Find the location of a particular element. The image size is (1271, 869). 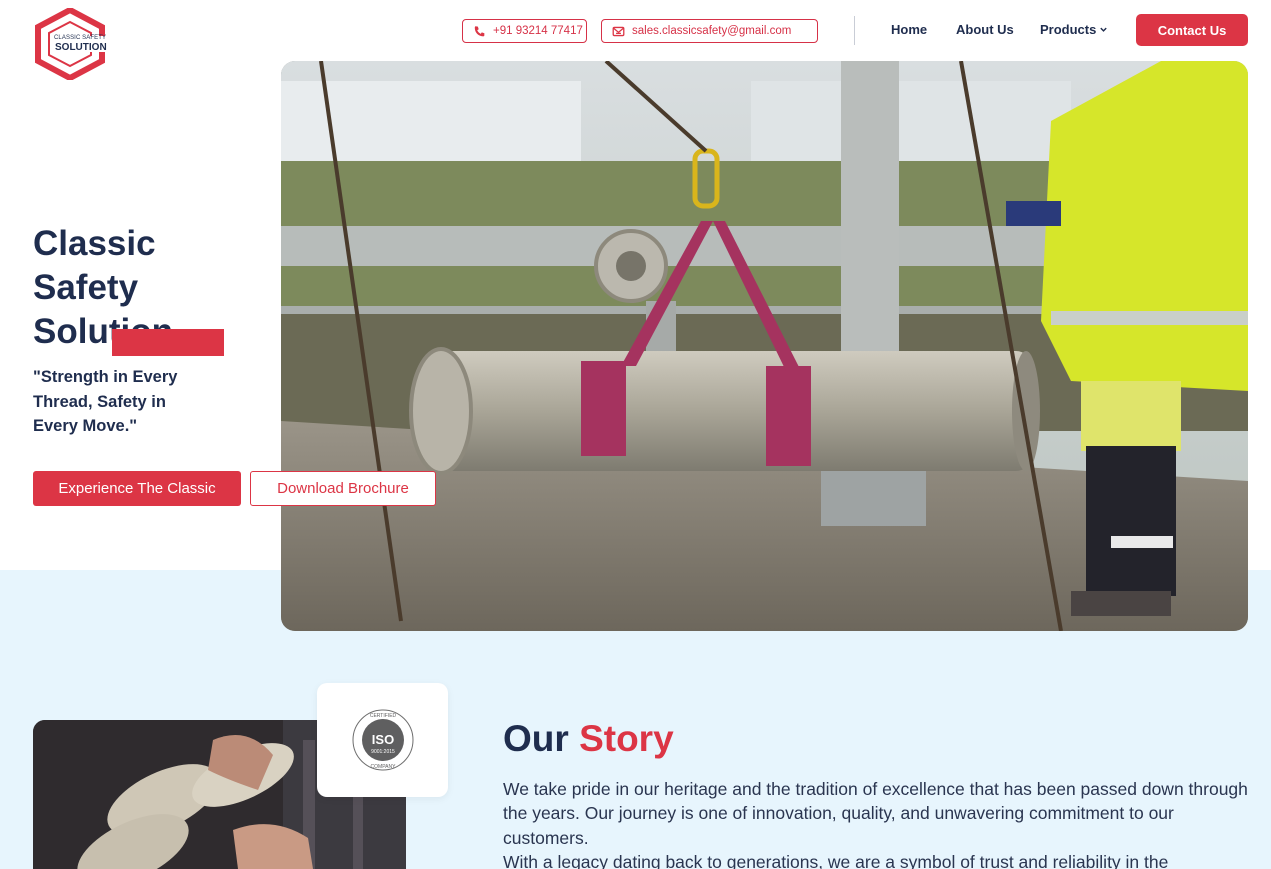

story-heading: Our Story is located at coordinates (588, 739).